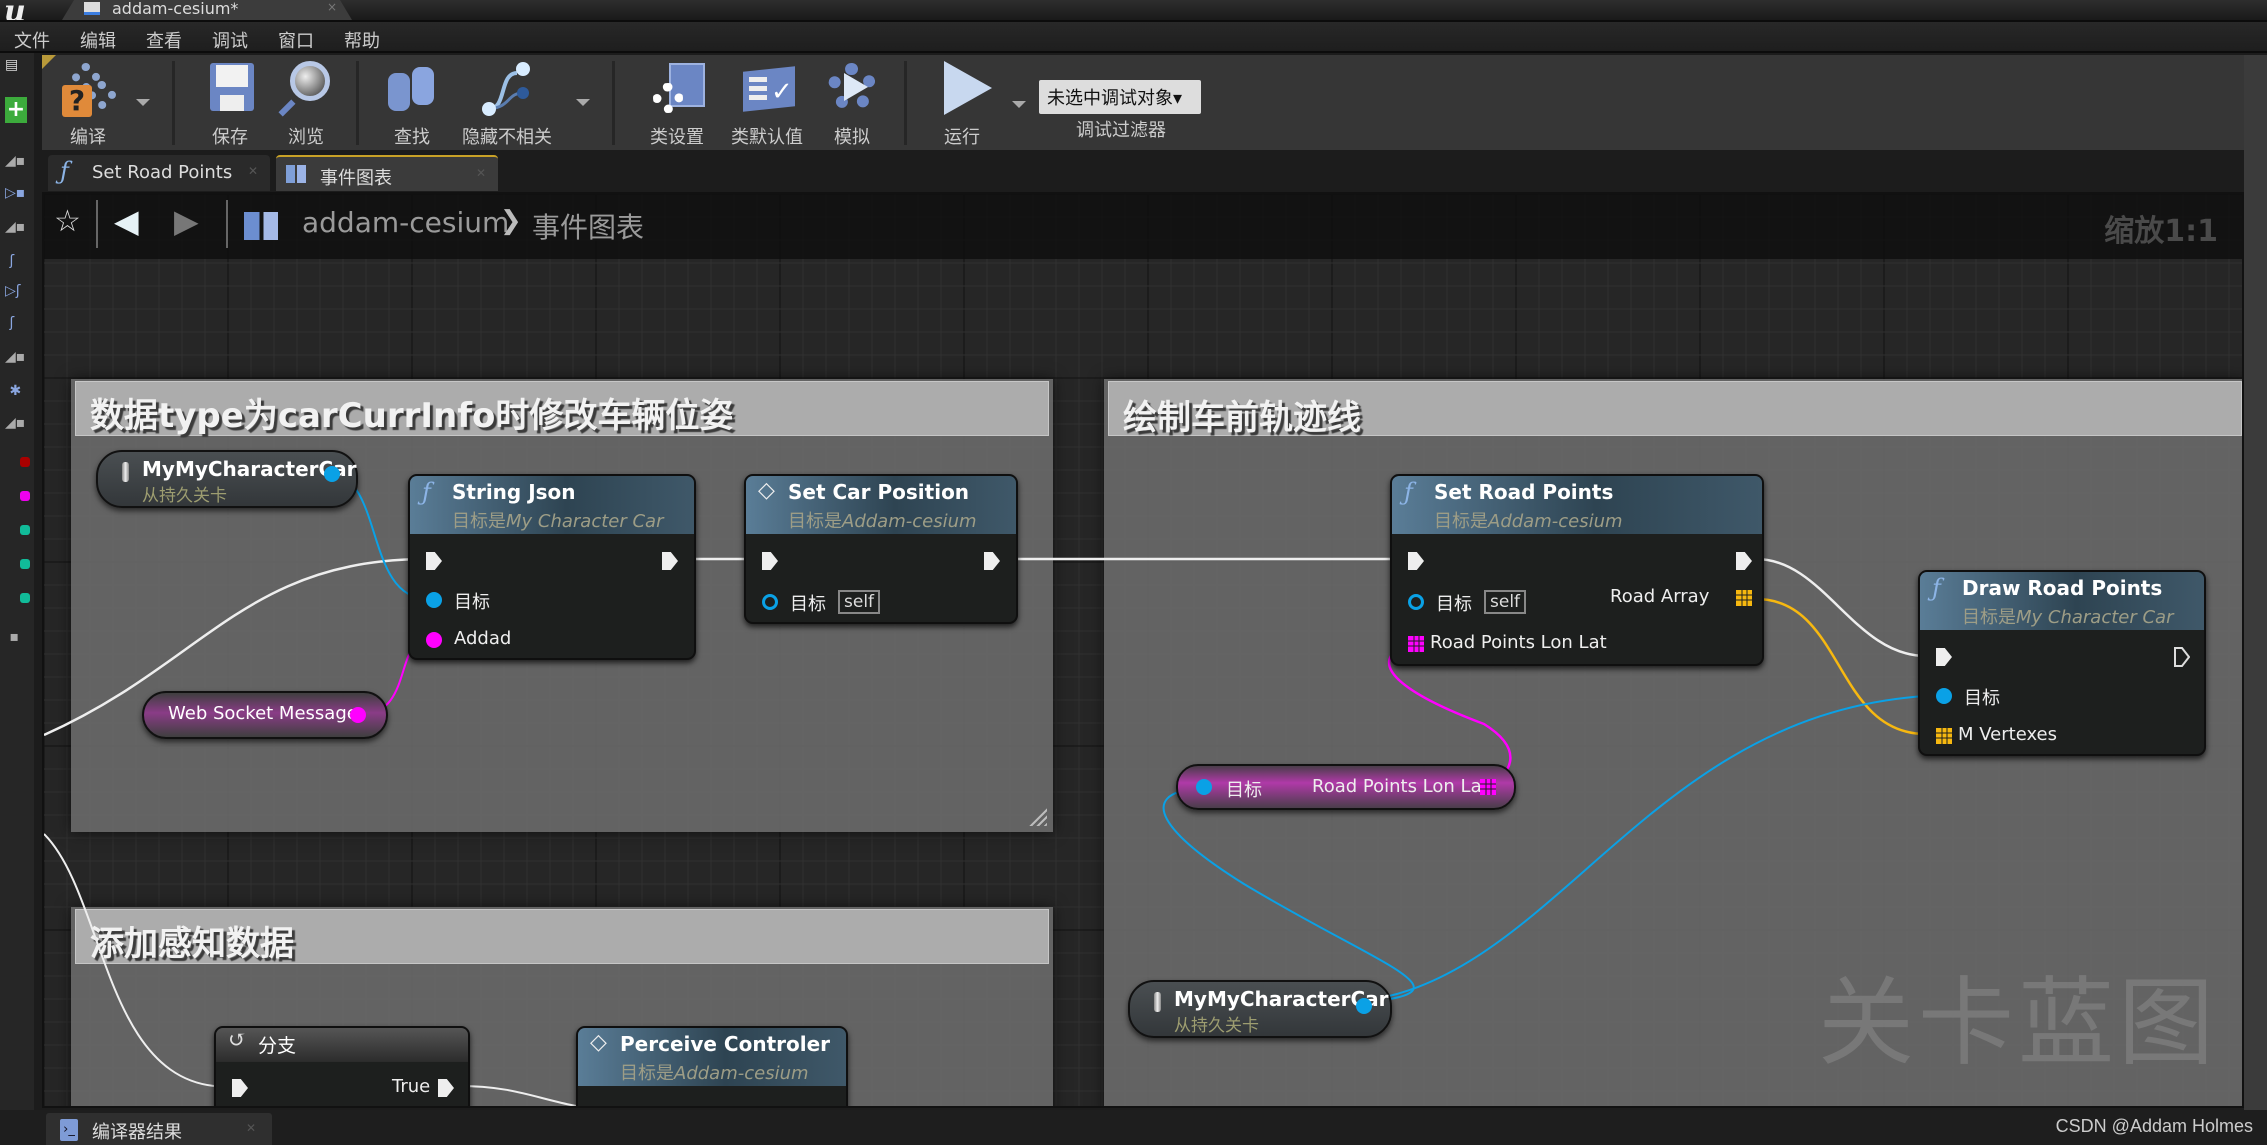  I want to click on array-input-pin, so click(1944, 736).